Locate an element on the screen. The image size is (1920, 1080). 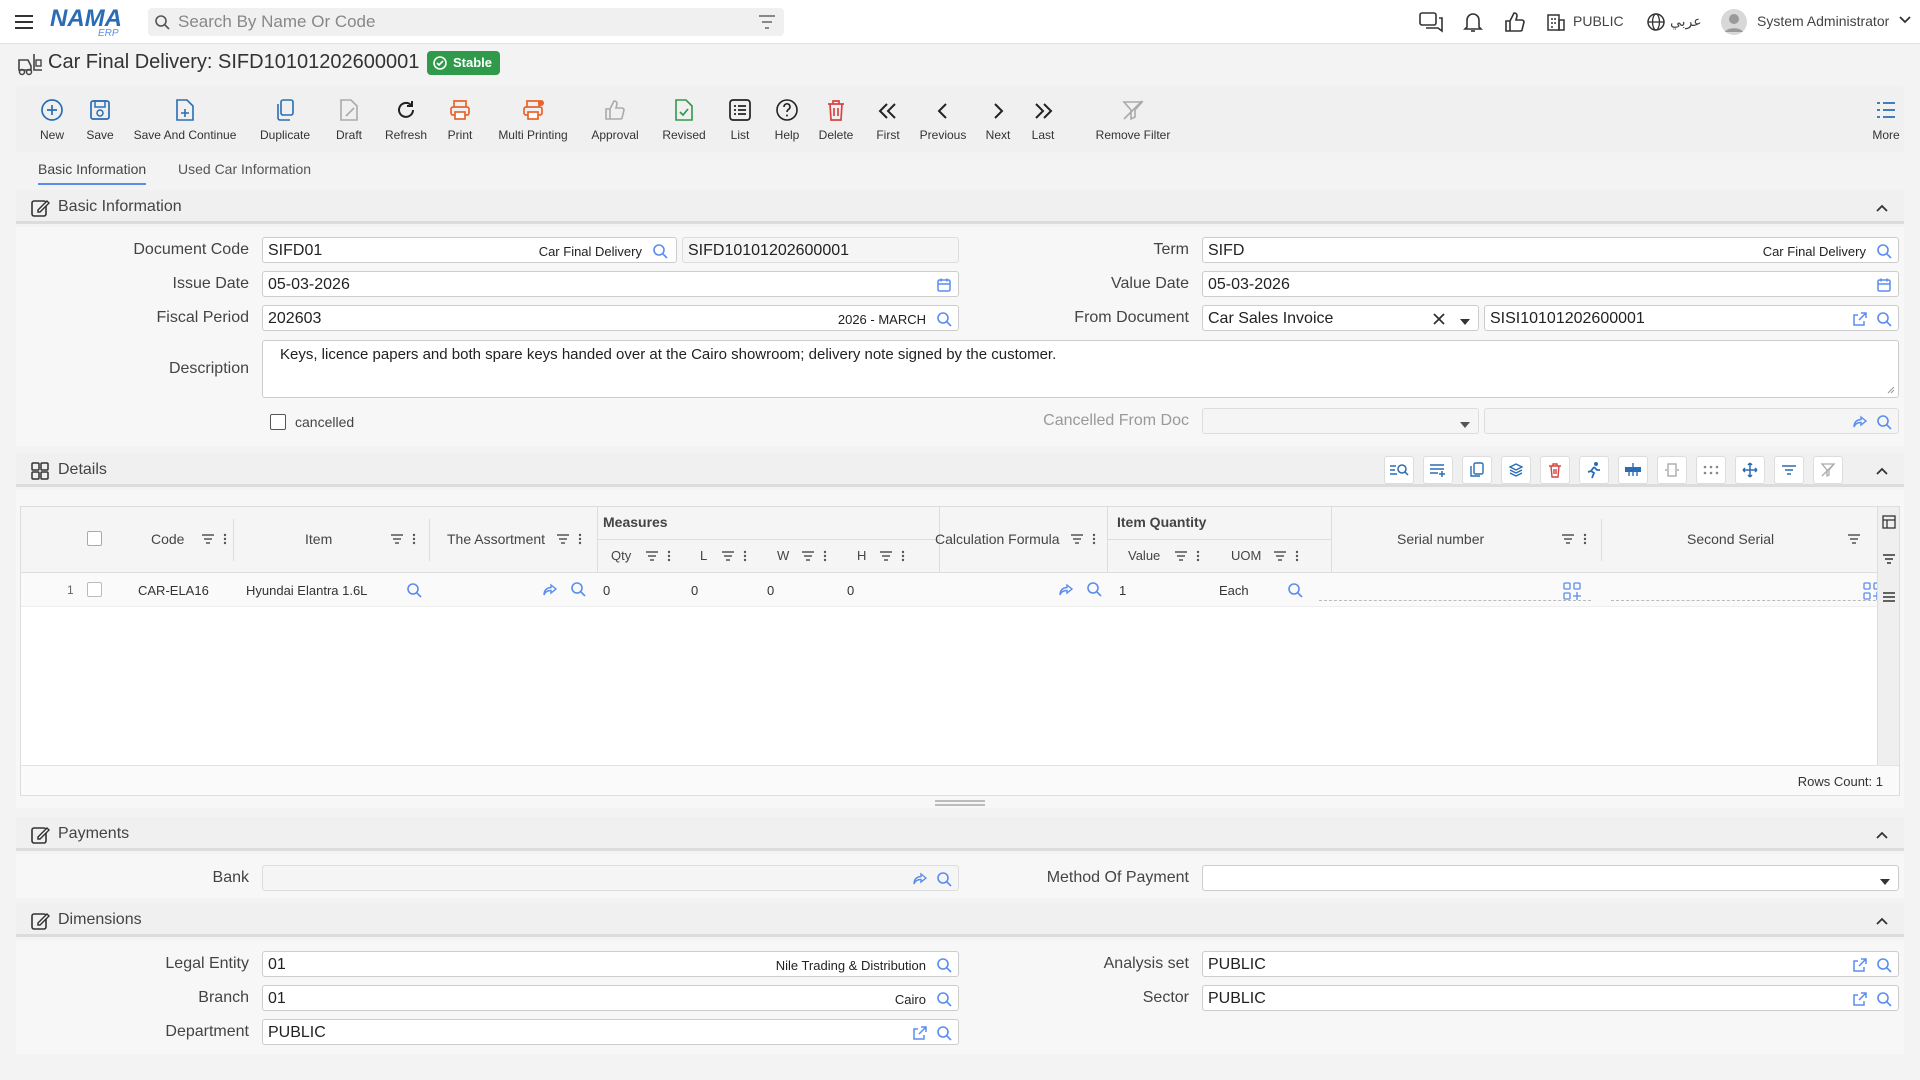
payments-header: Payments is located at coordinates (960, 834).